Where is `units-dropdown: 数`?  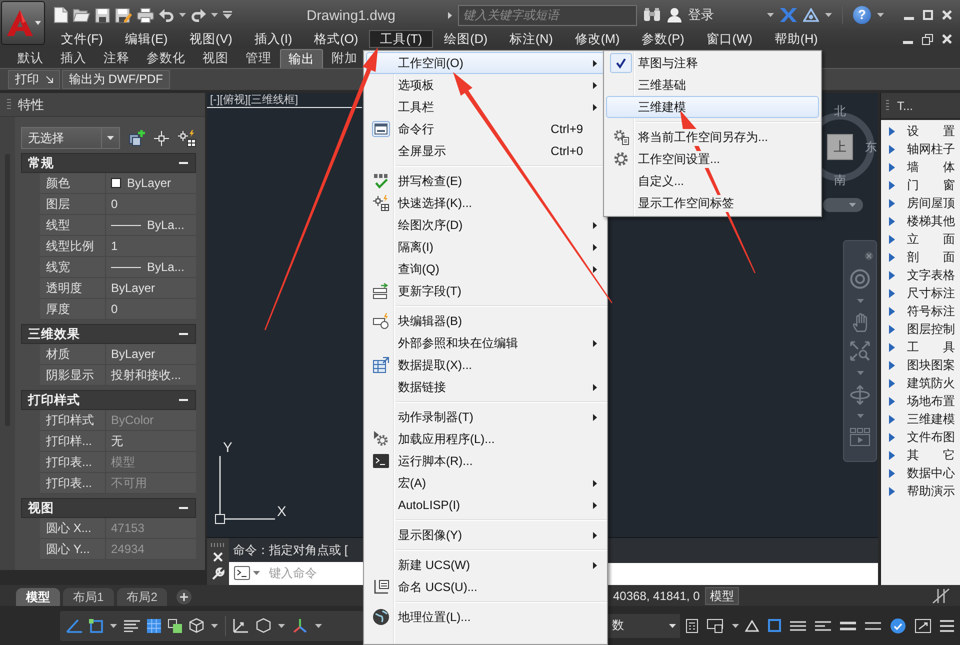
units-dropdown: 数 is located at coordinates (644, 626).